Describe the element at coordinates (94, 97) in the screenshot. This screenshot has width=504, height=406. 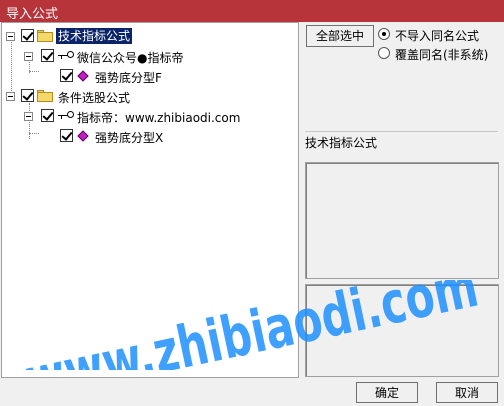
I see `tree-node-label: 条件选股公式` at that location.